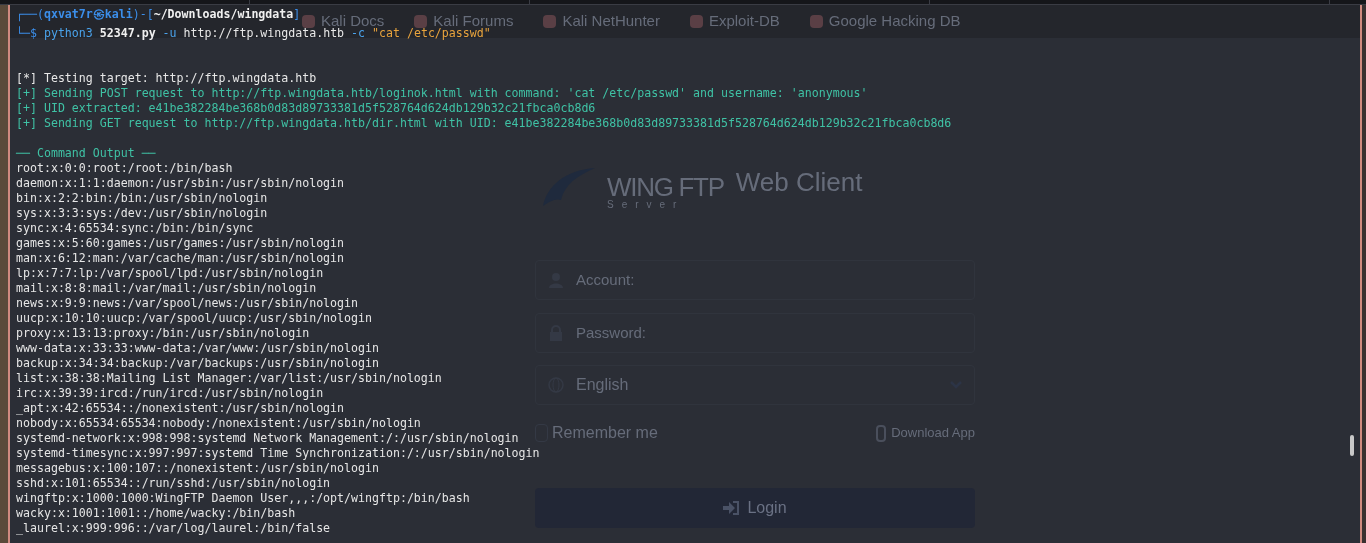  What do you see at coordinates (197, 348) in the screenshot?
I see `output-line: www-data:x:33:33:www-data:/var/www:/usr/sbin/nologin` at bounding box center [197, 348].